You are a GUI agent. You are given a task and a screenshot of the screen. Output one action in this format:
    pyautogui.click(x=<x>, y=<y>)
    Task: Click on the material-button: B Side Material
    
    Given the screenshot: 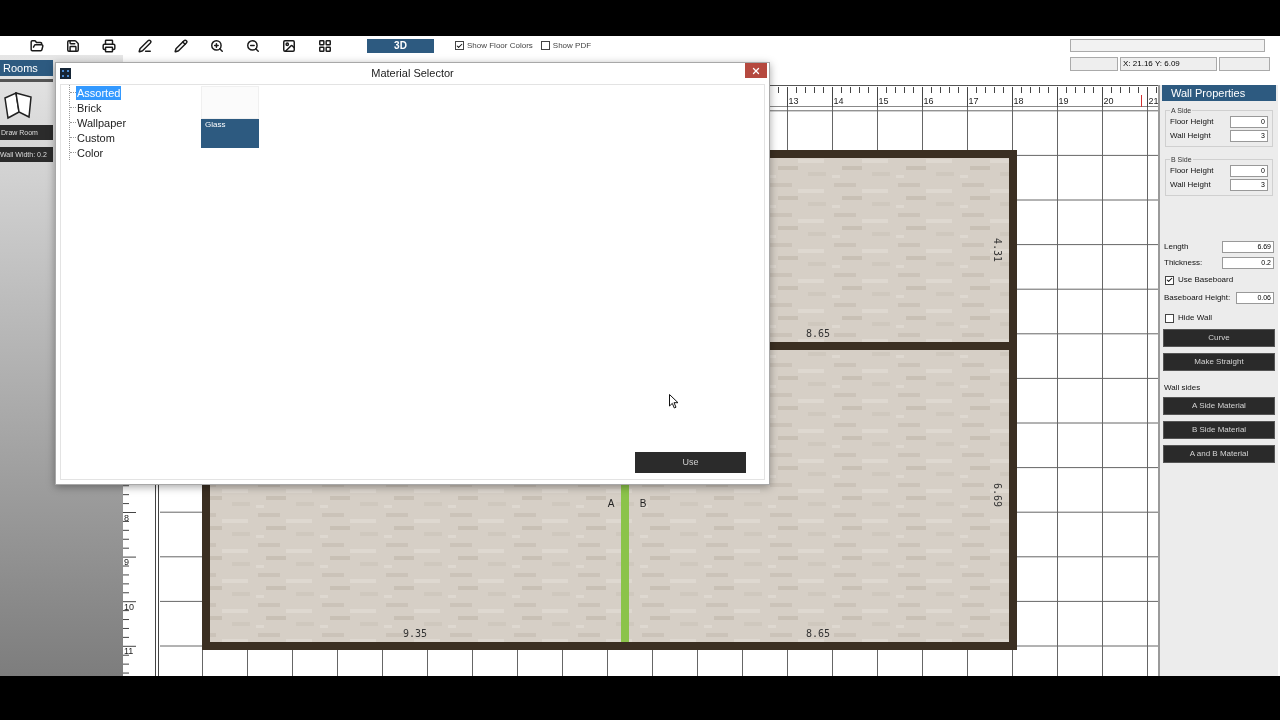 What is the action you would take?
    pyautogui.click(x=1219, y=430)
    